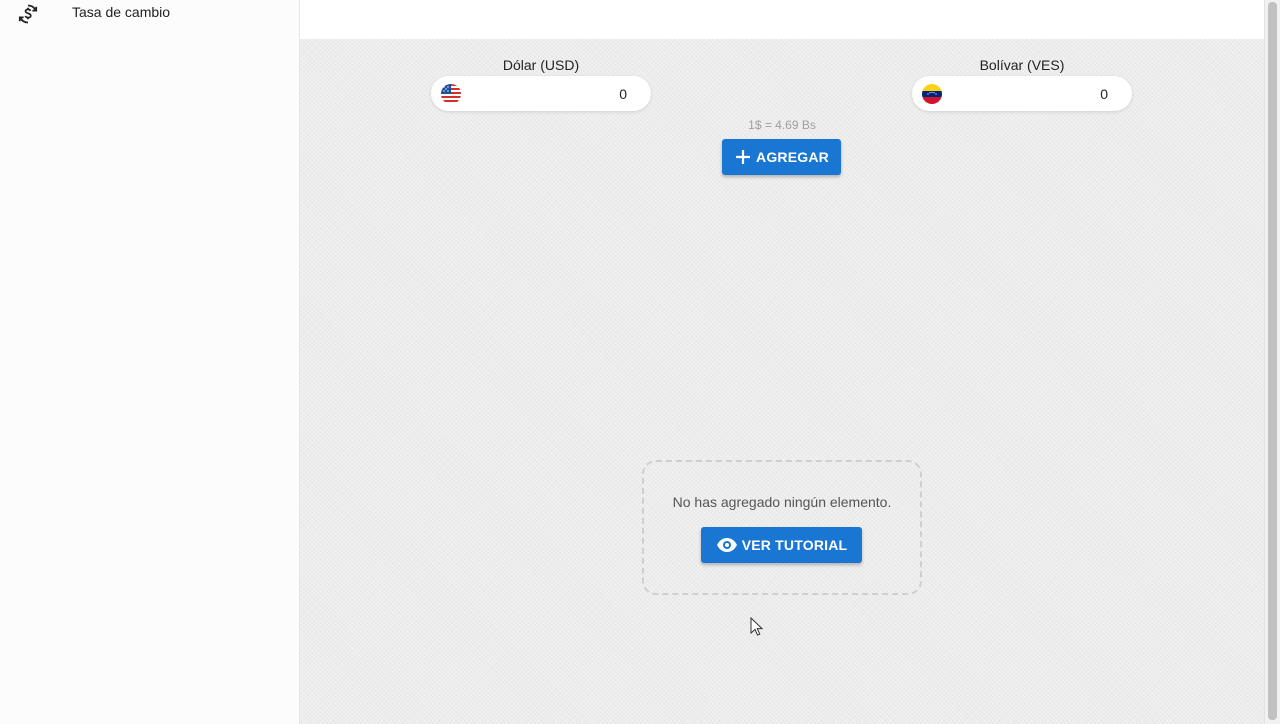 Image resolution: width=1280 pixels, height=724 pixels. Describe the element at coordinates (451, 94) in the screenshot. I see `us-flag-icon` at that location.